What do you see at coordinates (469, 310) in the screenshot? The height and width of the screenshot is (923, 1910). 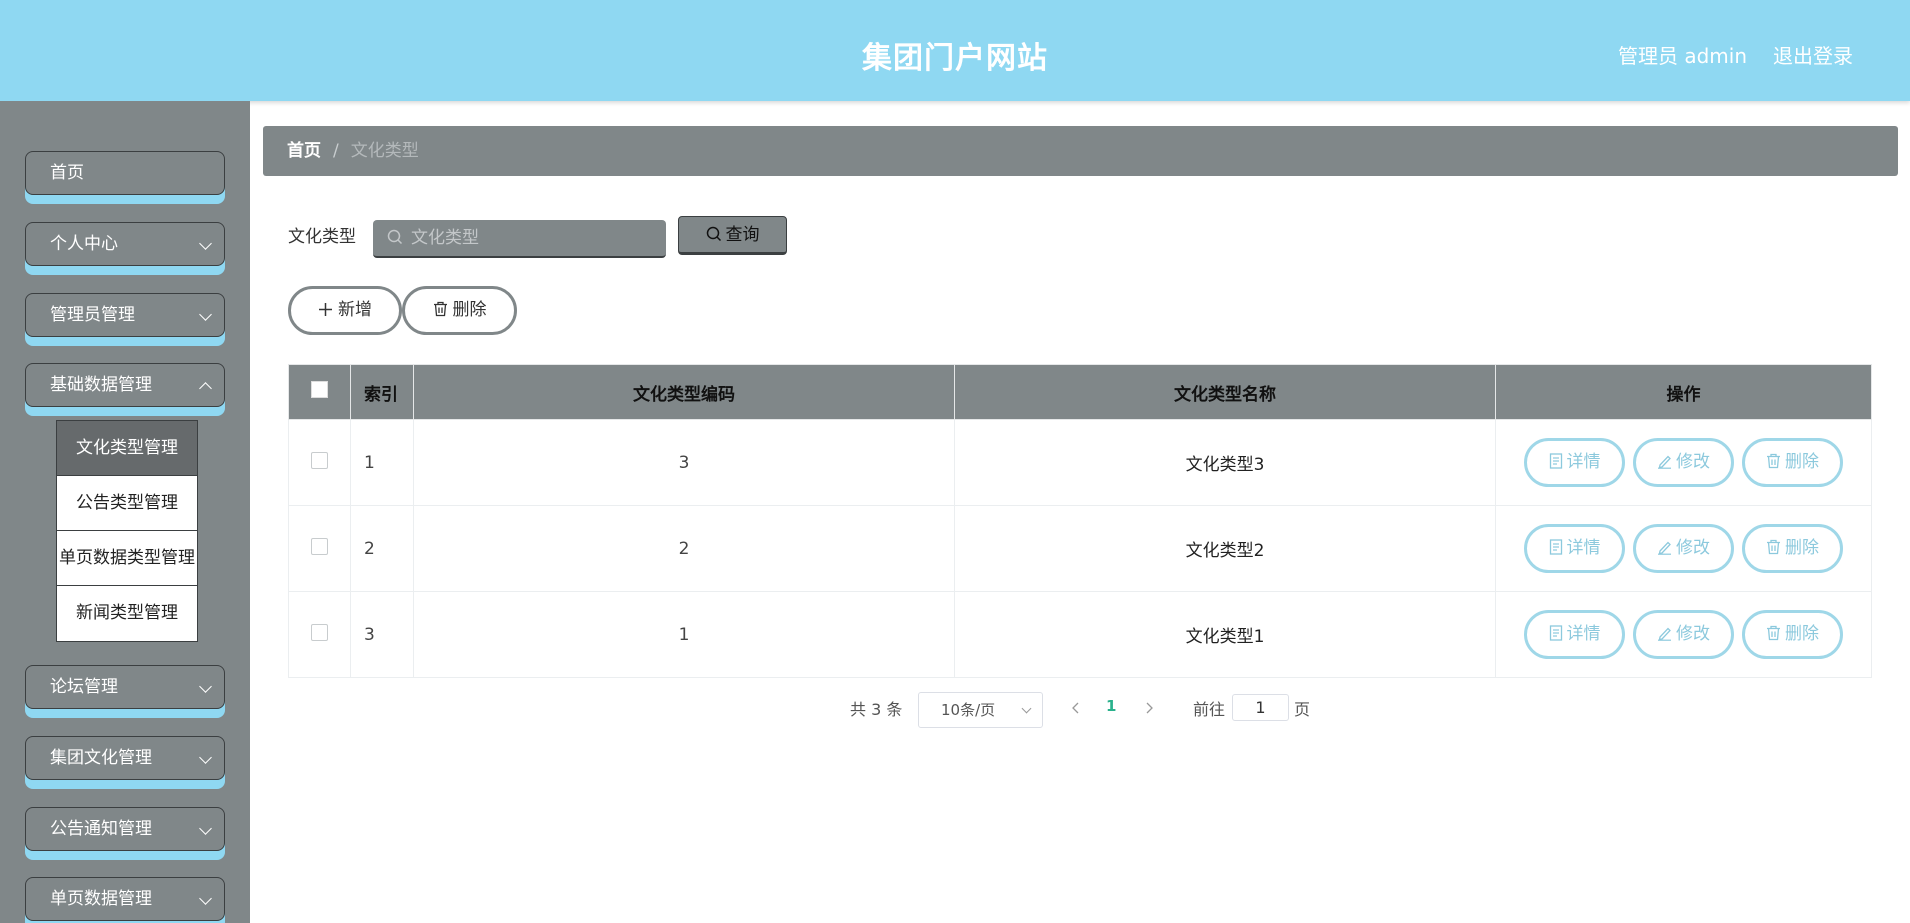 I see `batch-delete-button-label: 删除` at bounding box center [469, 310].